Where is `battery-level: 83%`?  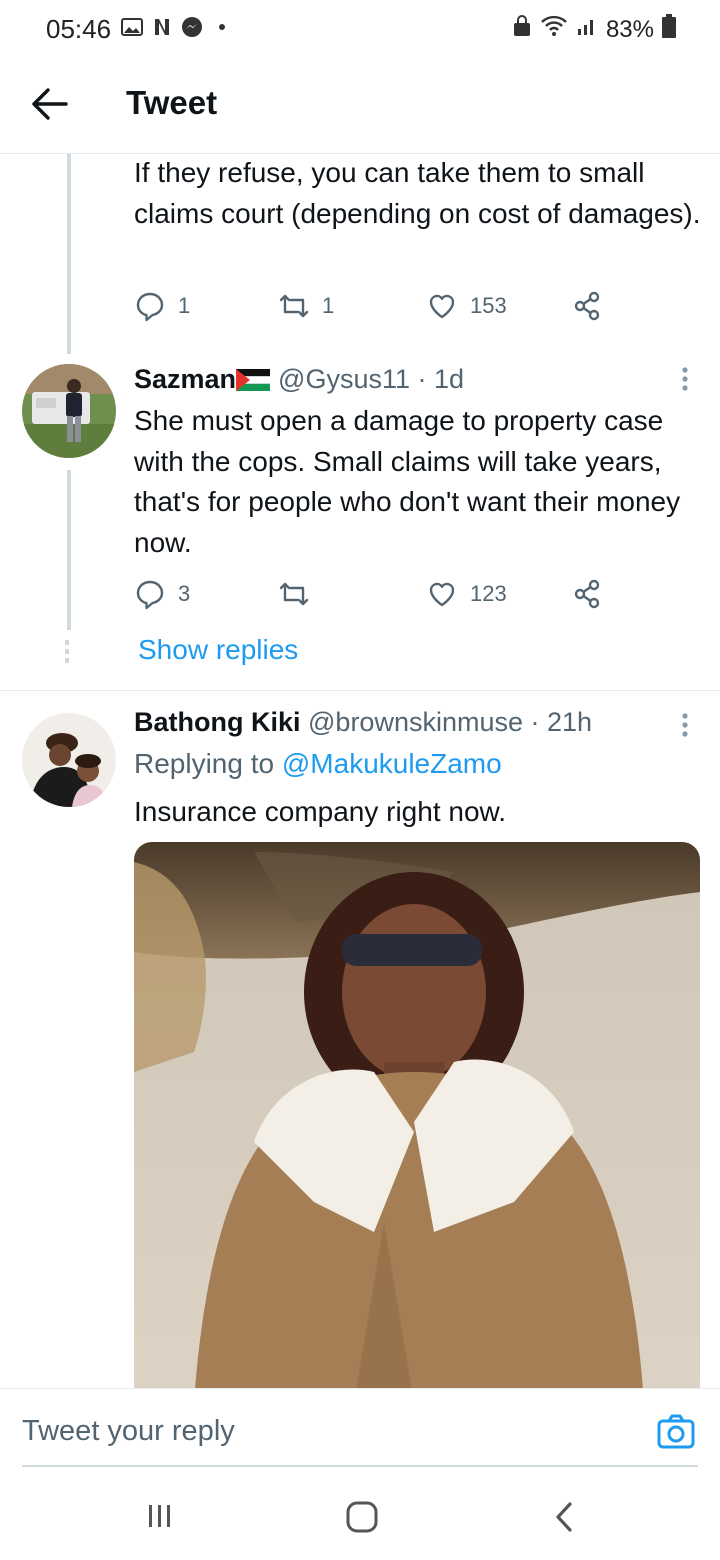
battery-level: 83% is located at coordinates (629, 29).